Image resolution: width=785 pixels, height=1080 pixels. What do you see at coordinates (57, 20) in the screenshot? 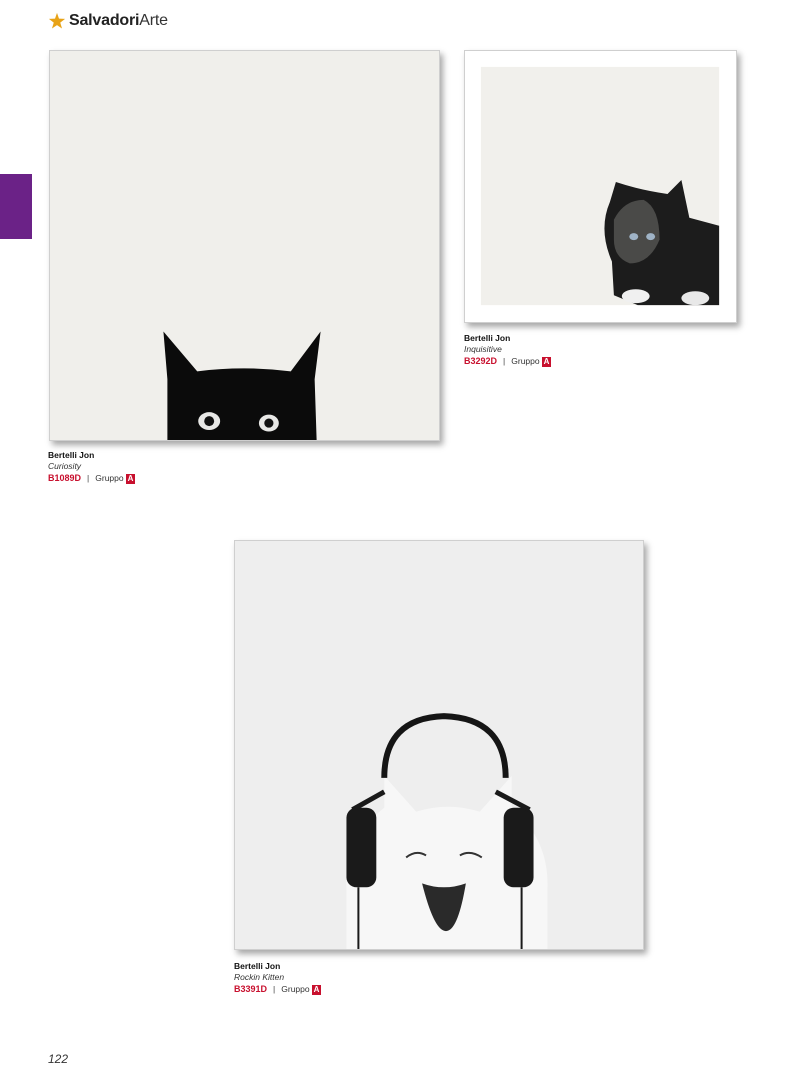
I see `star-icon` at bounding box center [57, 20].